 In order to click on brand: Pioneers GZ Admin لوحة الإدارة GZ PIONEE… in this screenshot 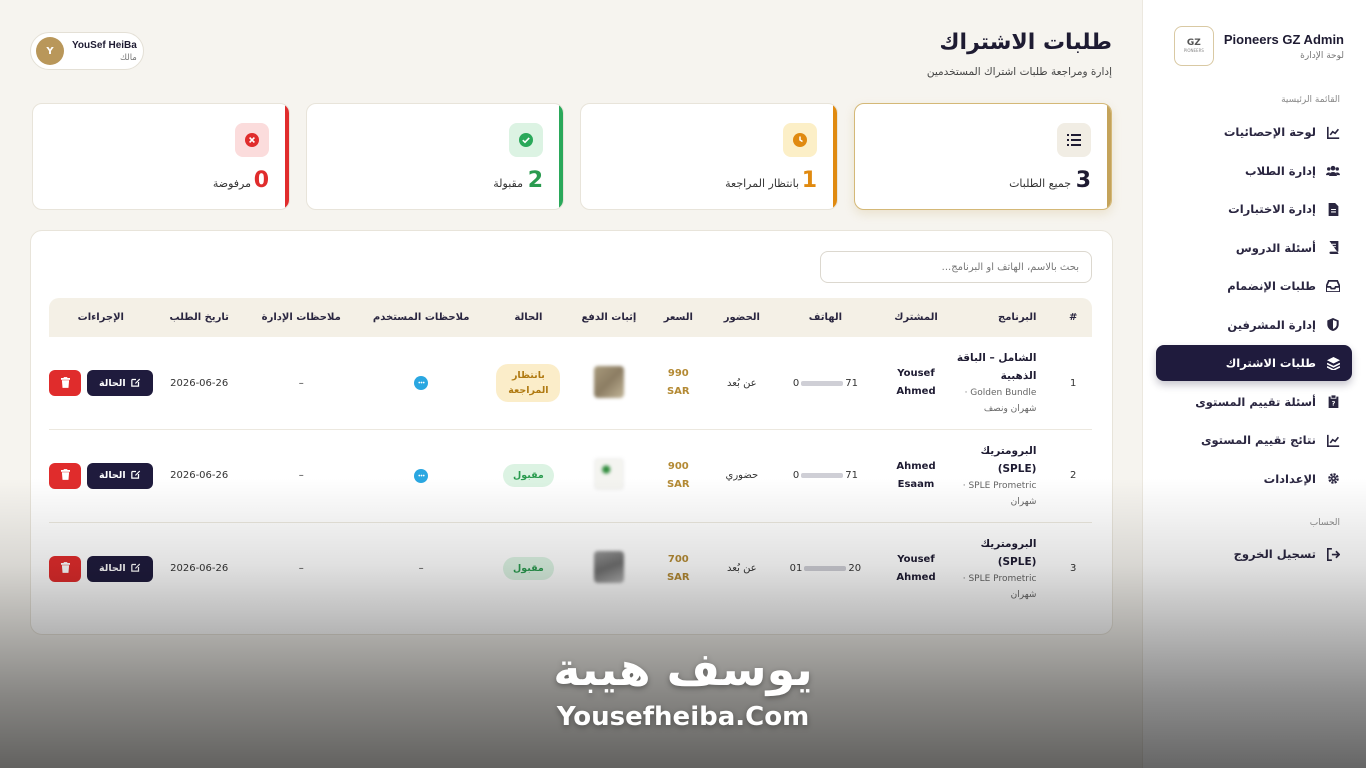, I will do `click(1258, 46)`.